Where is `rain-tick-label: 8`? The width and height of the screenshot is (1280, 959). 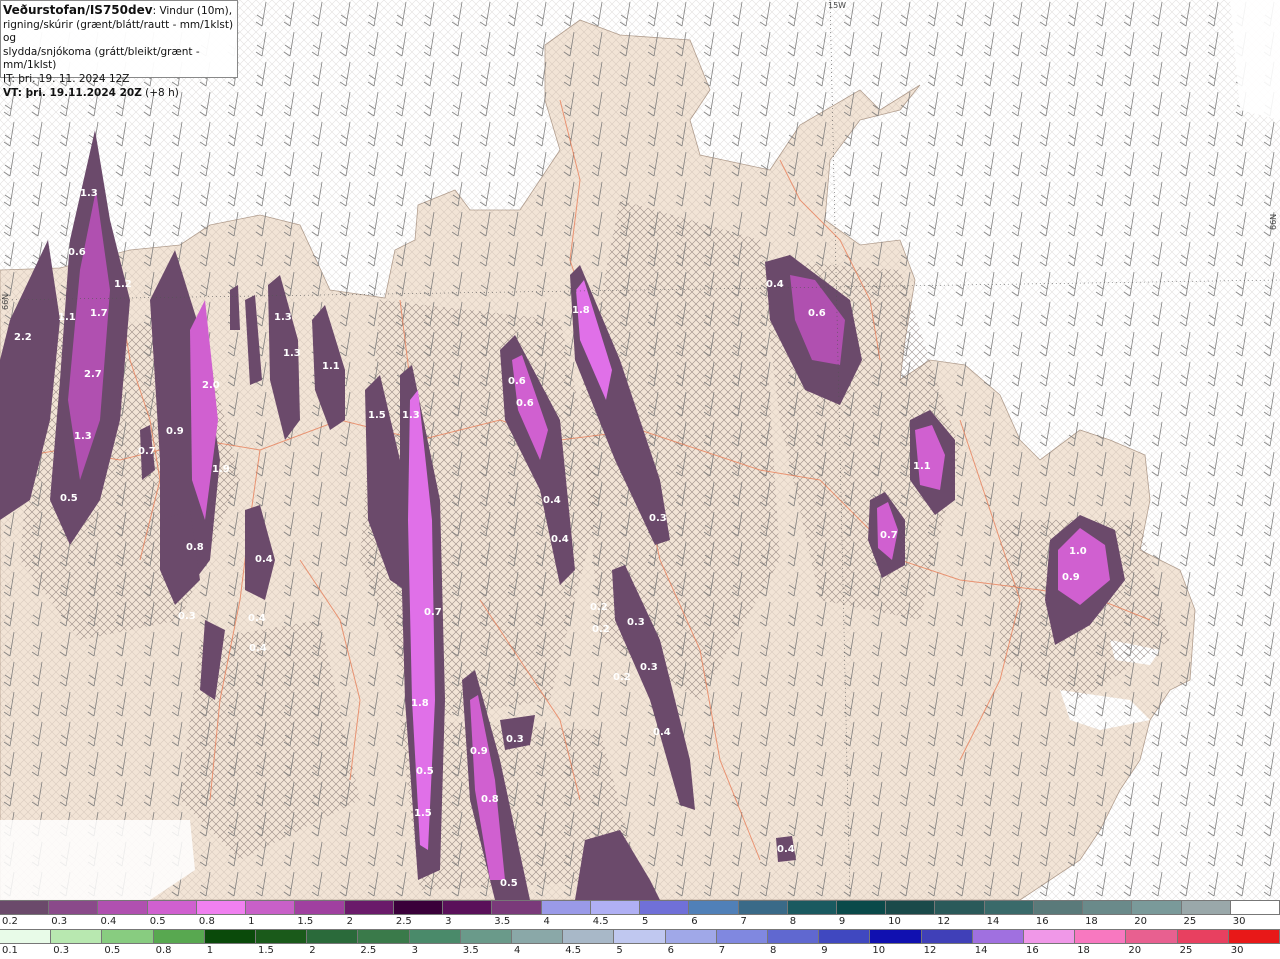
rain-tick-label: 8 is located at coordinates (773, 950).